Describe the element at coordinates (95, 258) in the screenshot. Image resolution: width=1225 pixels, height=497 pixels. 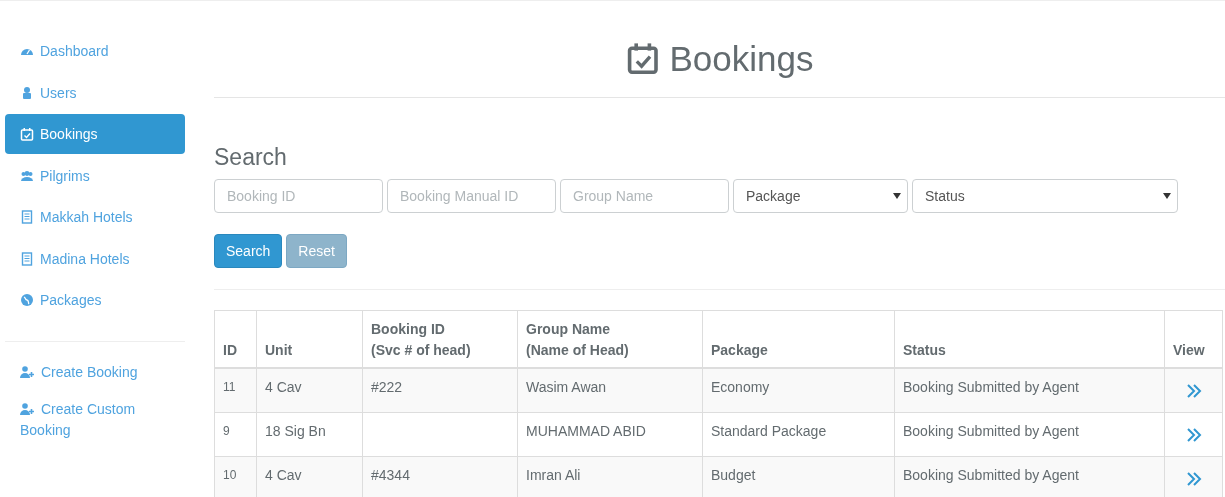
I see `sidebar-item: Madina Hotels` at that location.